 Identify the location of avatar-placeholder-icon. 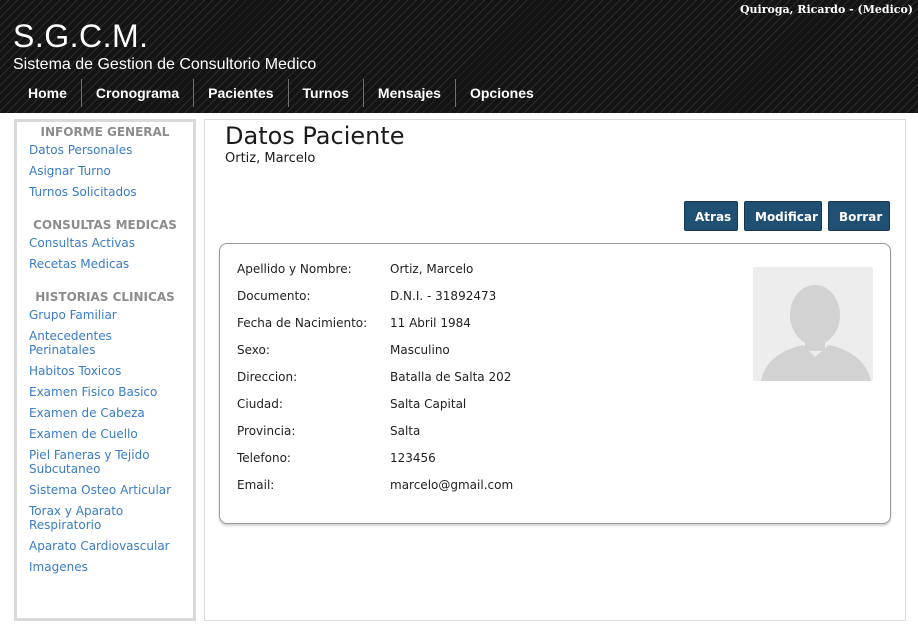
(813, 324).